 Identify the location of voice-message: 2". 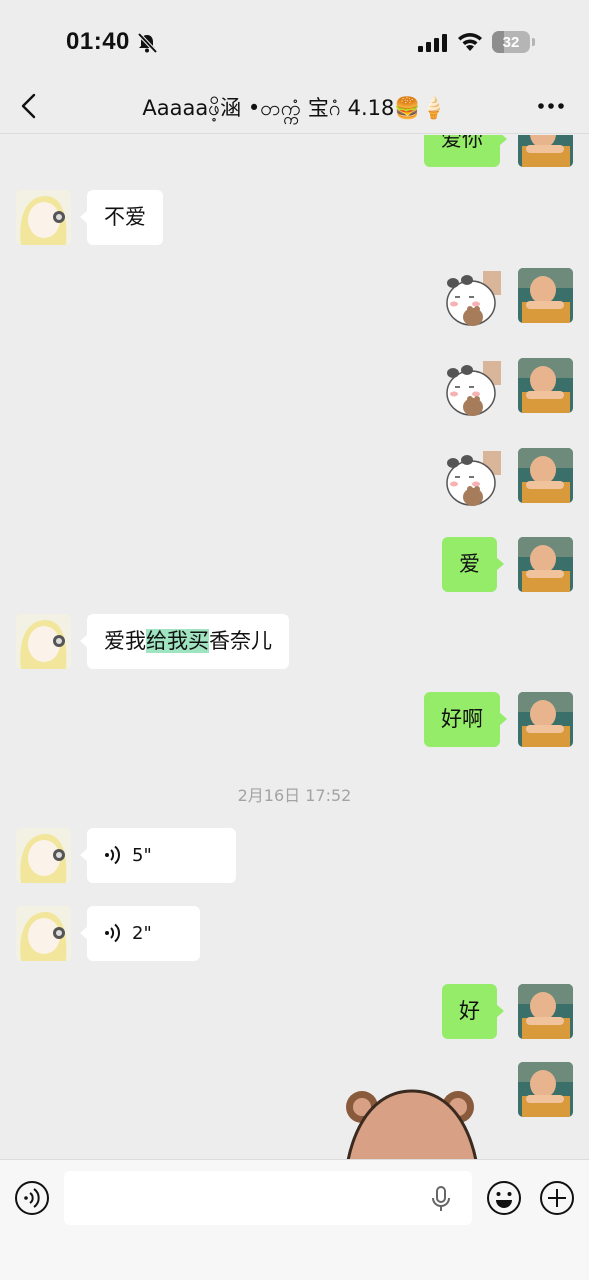
(140, 933).